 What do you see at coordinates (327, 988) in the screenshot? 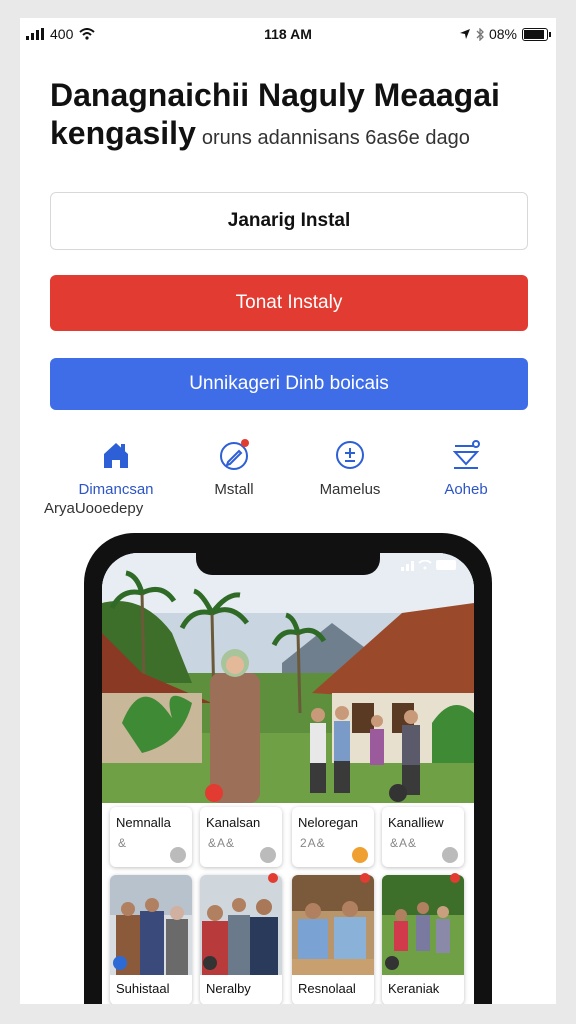
I see `card-name: Resnolaal` at bounding box center [327, 988].